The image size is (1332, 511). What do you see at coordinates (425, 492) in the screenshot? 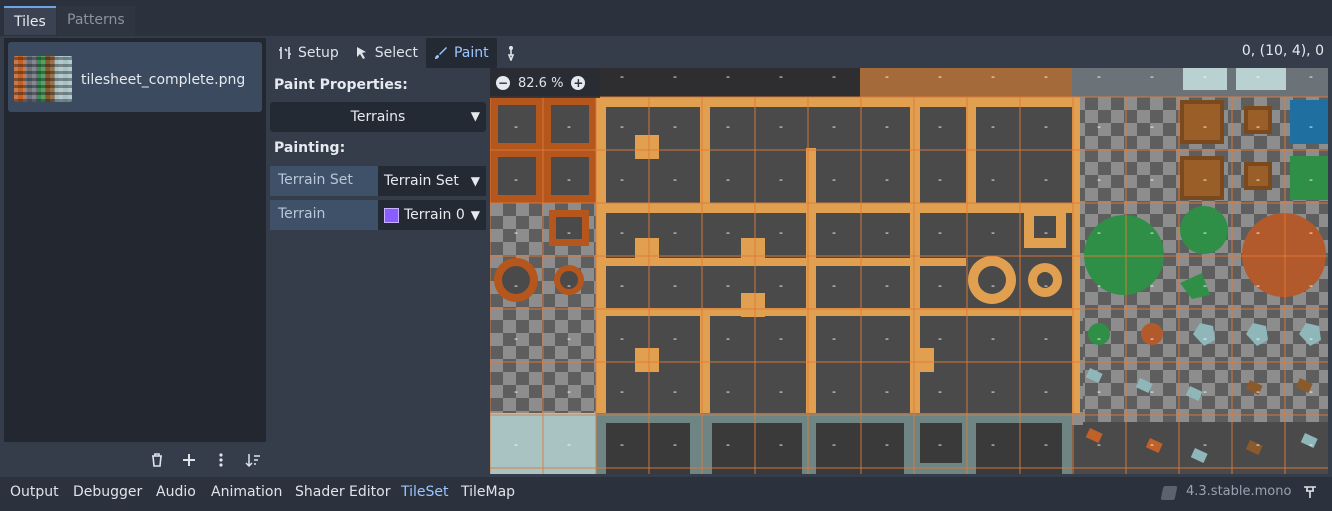
I see `bottom-tab-tileset: TileSet` at bounding box center [425, 492].